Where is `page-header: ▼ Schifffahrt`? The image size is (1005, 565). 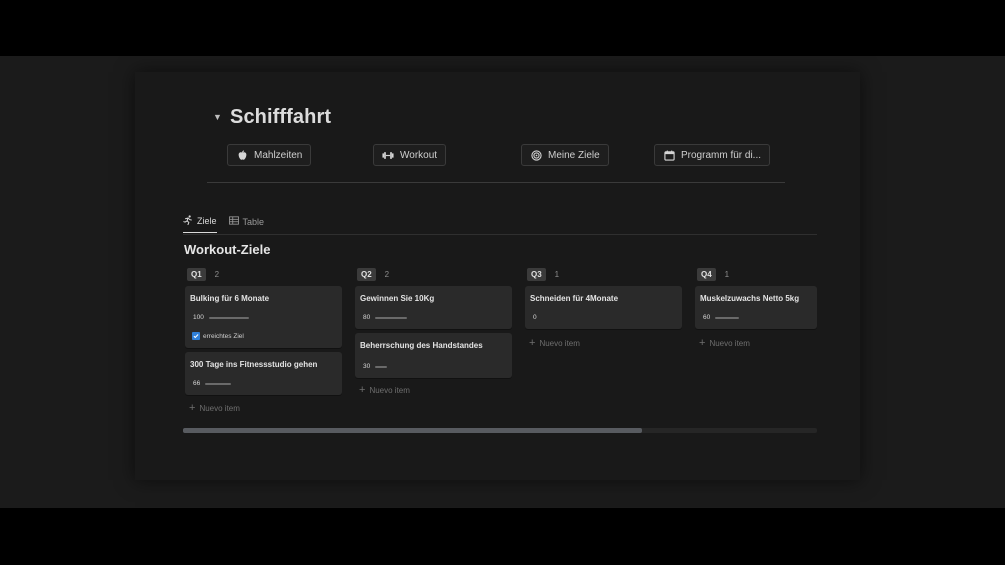 page-header: ▼ Schifffahrt is located at coordinates (272, 117).